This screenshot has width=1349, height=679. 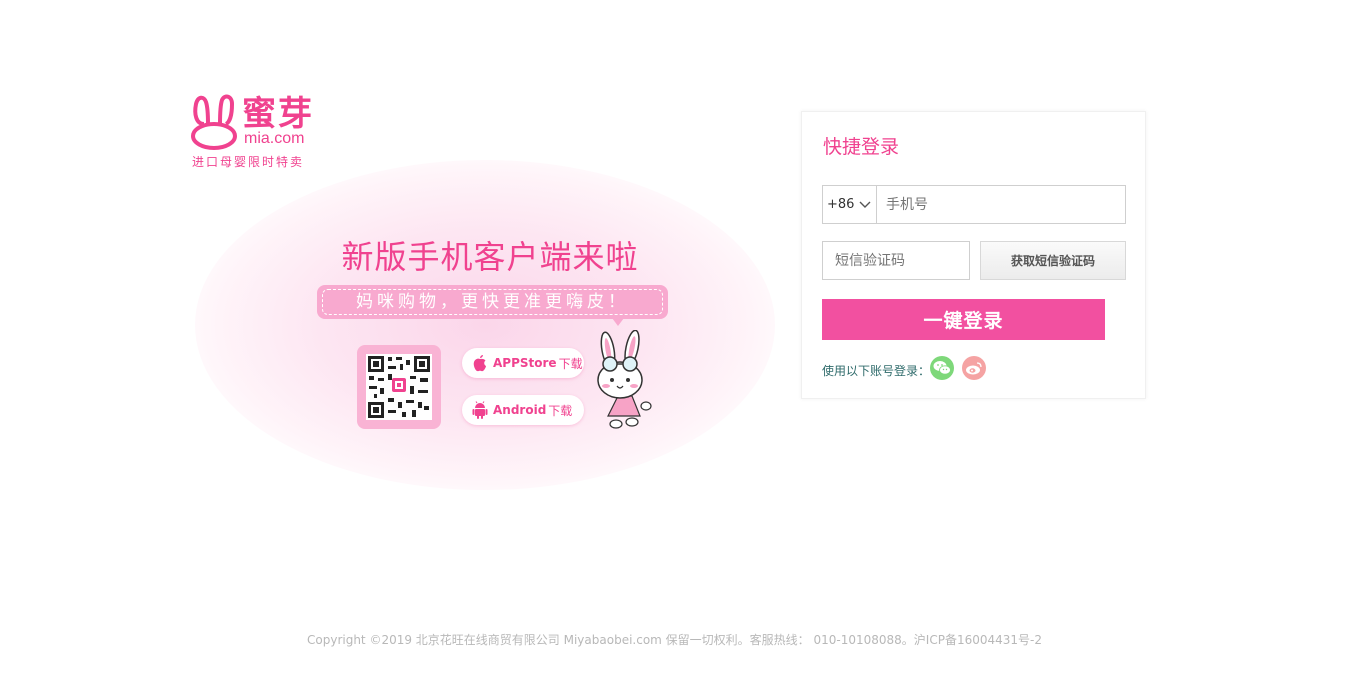 I want to click on android-download-button: Android 下载, so click(x=523, y=410).